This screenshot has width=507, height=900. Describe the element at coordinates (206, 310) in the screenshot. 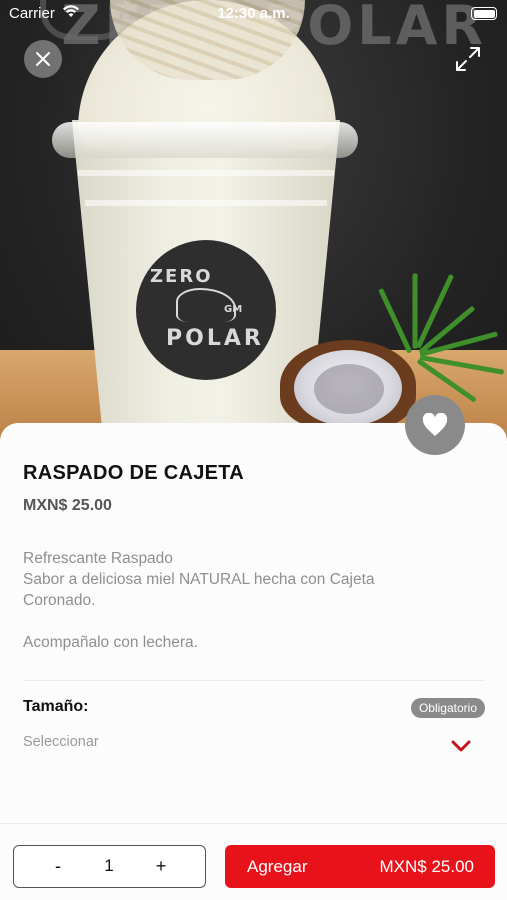

I see `brand-sticker: ZERO GM POLAR` at that location.